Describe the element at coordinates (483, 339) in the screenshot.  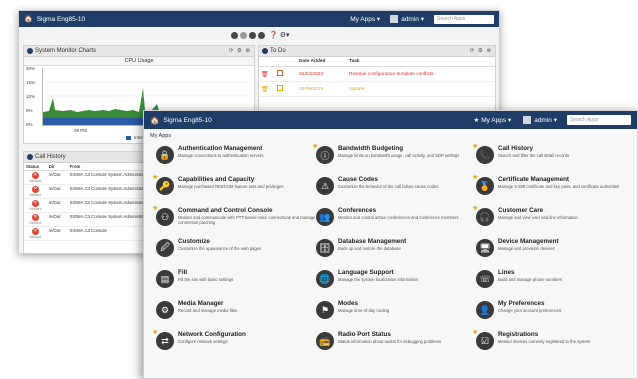
I see `app-icon: ★ ☑` at that location.